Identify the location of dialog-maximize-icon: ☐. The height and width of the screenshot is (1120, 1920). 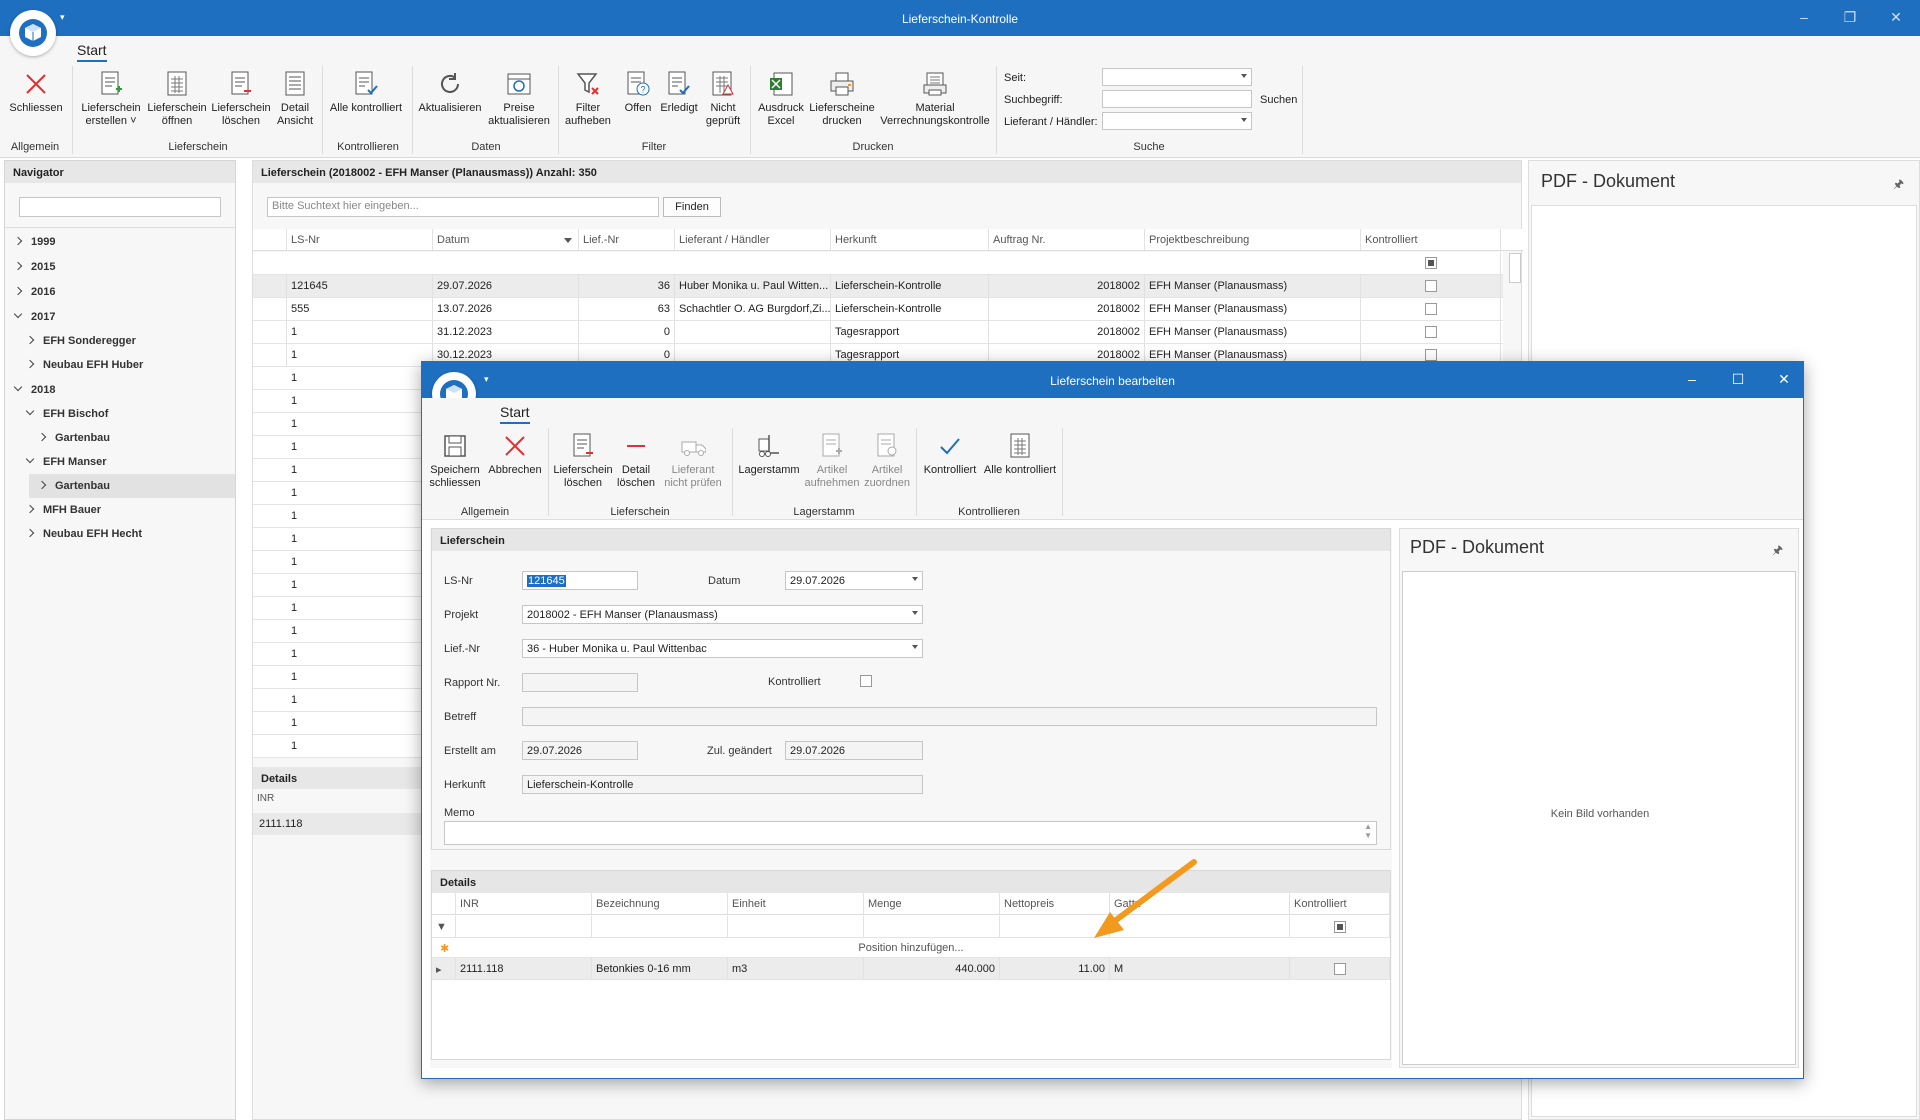
(1738, 379).